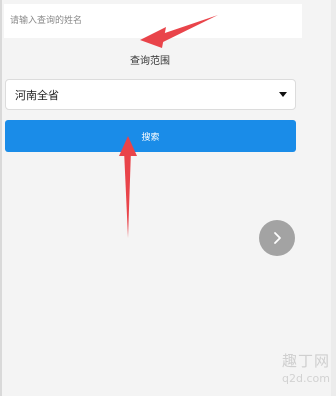  I want to click on watermark-url: q2d.com, so click(306, 378).